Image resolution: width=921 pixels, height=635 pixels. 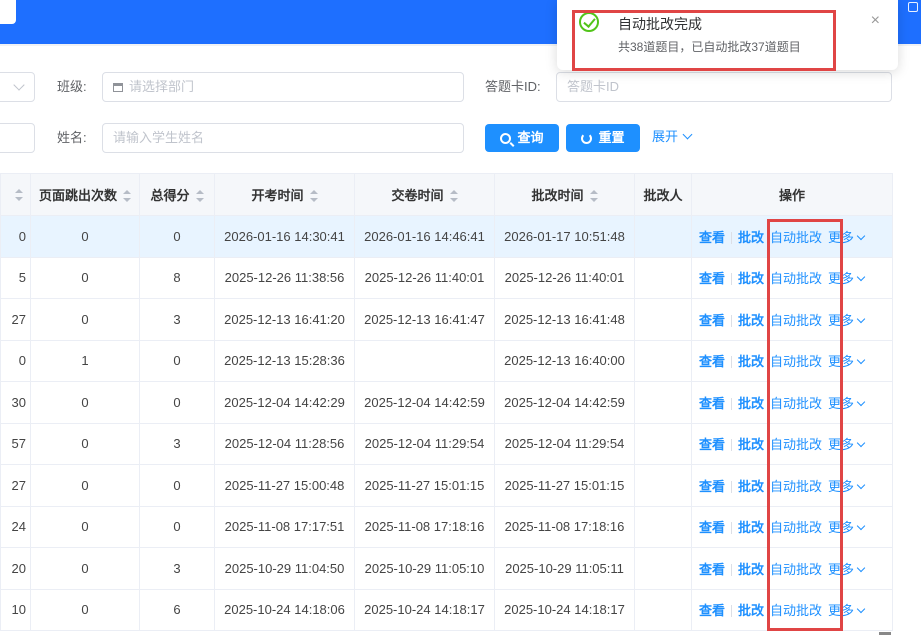 What do you see at coordinates (875, 21) in the screenshot?
I see `close-icon: ×` at bounding box center [875, 21].